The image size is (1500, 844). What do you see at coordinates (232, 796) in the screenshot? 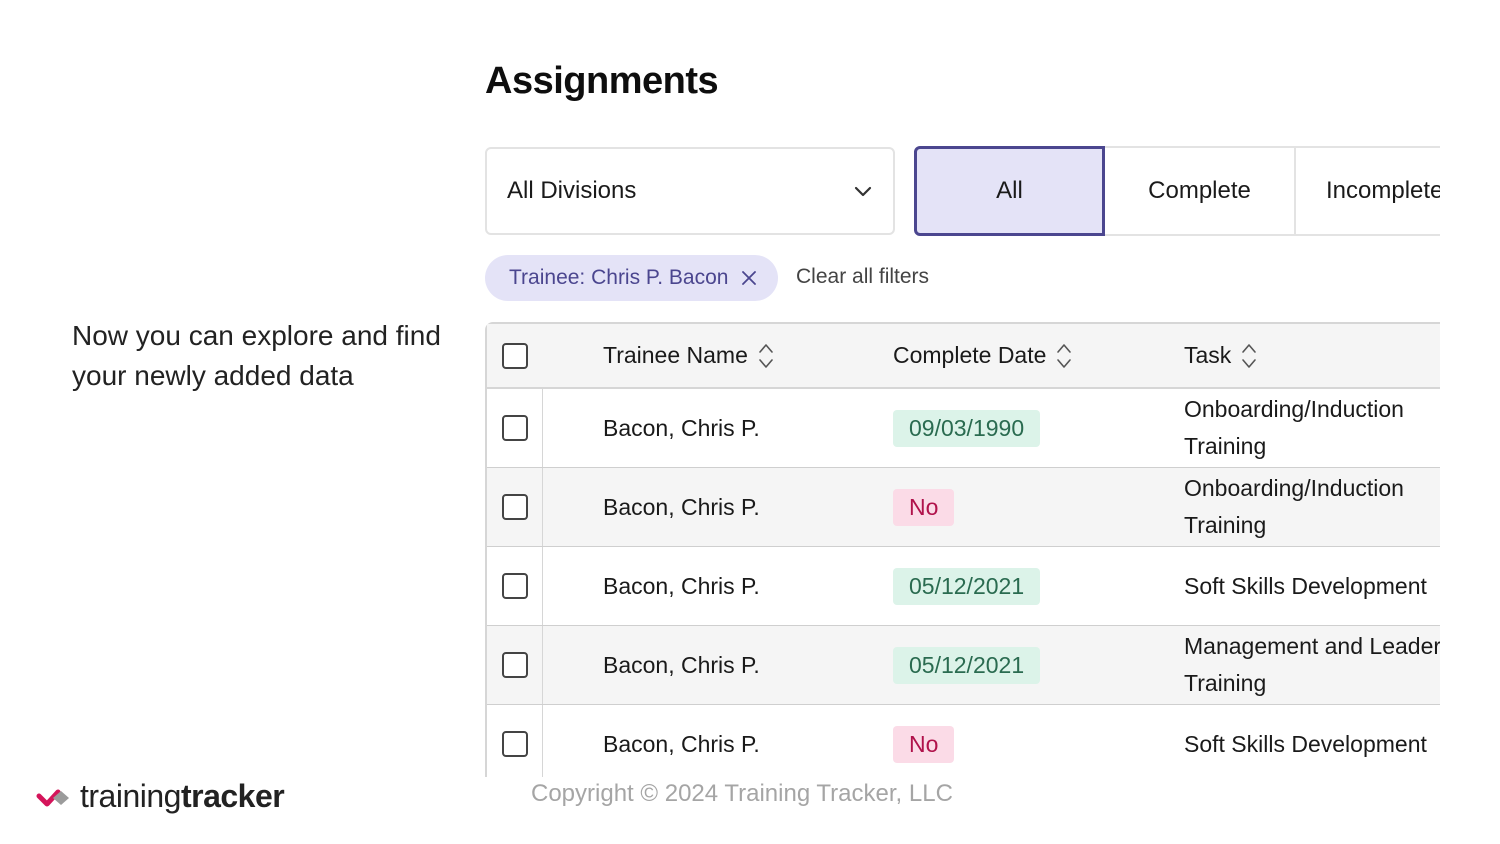
I see `logo-text-bold: tracker` at bounding box center [232, 796].